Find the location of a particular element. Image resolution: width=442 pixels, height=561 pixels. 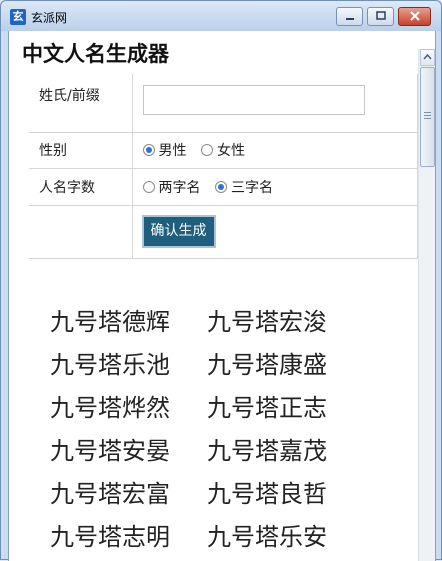

radio-male: 男性 is located at coordinates (164, 150).